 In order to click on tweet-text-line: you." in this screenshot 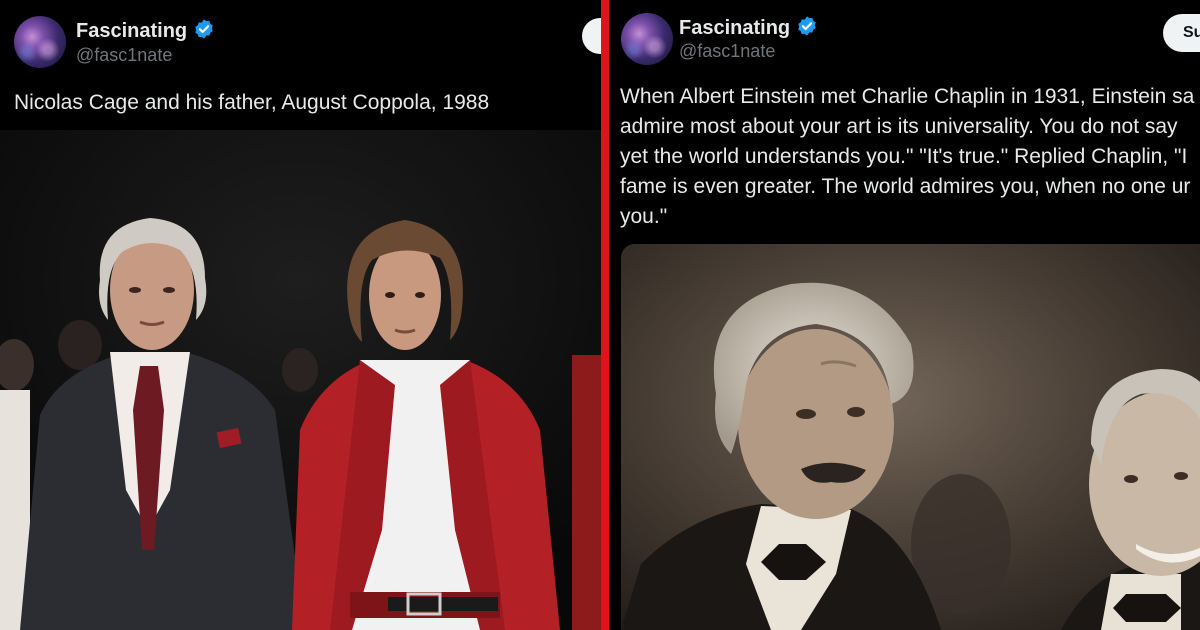, I will do `click(644, 216)`.